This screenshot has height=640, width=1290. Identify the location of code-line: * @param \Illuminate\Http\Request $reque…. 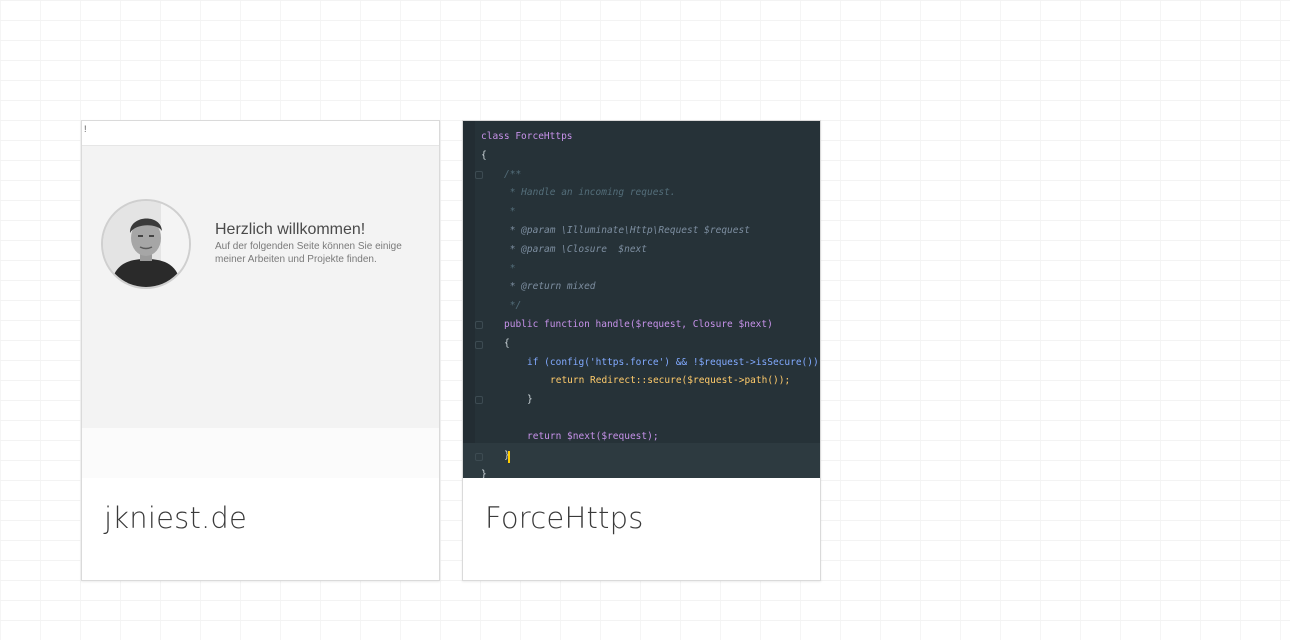
(627, 230).